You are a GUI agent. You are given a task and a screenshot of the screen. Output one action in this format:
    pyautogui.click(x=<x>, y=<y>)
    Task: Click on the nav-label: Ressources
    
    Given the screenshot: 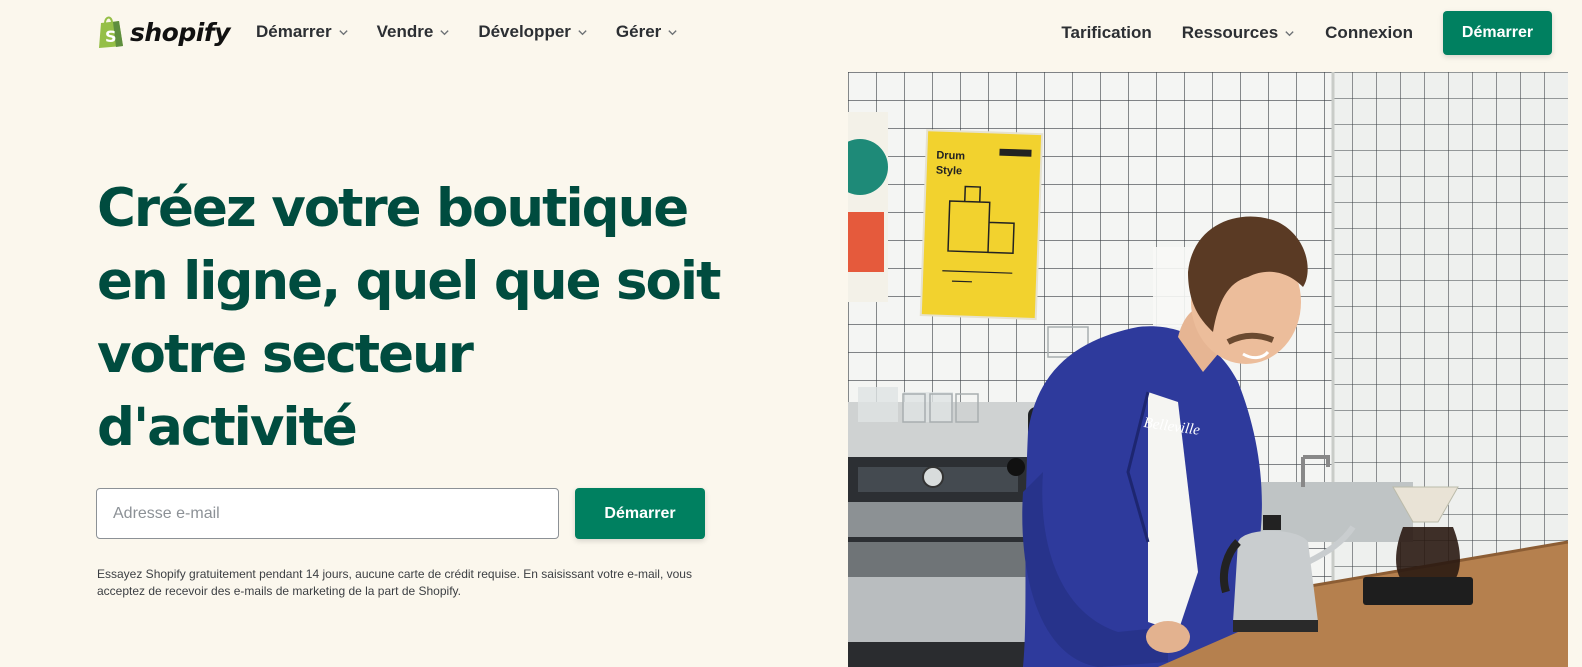 What is the action you would take?
    pyautogui.click(x=1230, y=32)
    